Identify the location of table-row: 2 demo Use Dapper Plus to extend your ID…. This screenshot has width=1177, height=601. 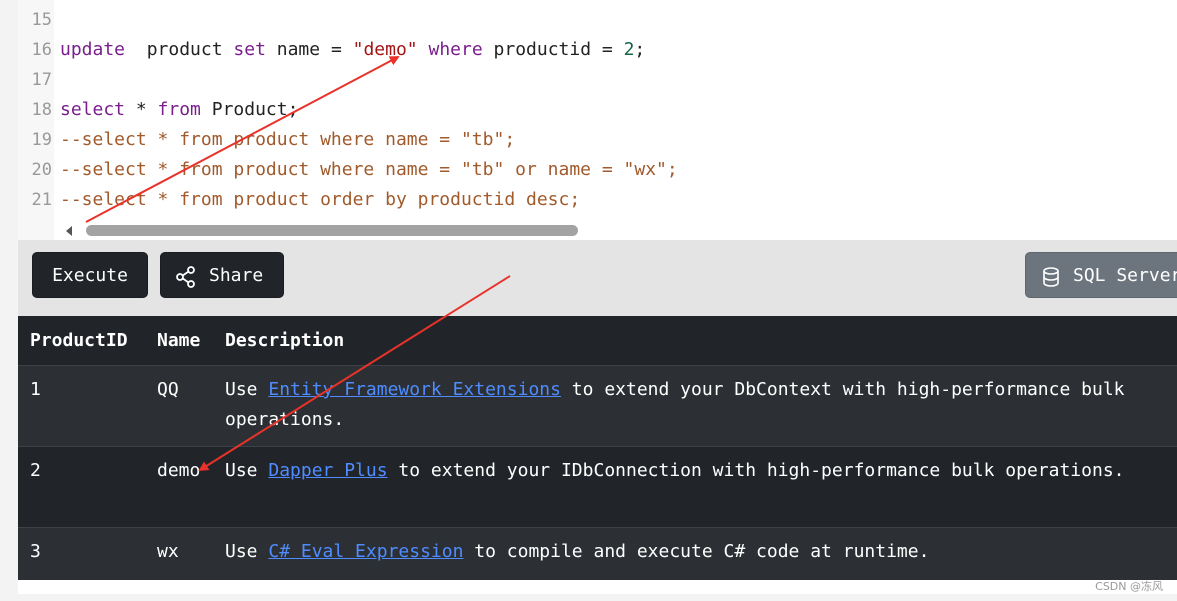
(597, 487).